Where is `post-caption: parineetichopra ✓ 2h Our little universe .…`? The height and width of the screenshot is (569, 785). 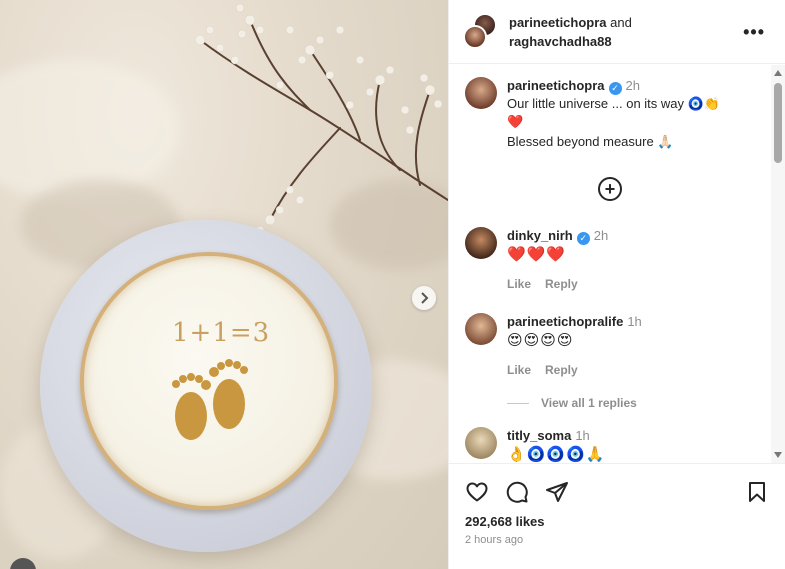 post-caption: parineetichopra ✓ 2h Our little universe .… is located at coordinates (615, 114).